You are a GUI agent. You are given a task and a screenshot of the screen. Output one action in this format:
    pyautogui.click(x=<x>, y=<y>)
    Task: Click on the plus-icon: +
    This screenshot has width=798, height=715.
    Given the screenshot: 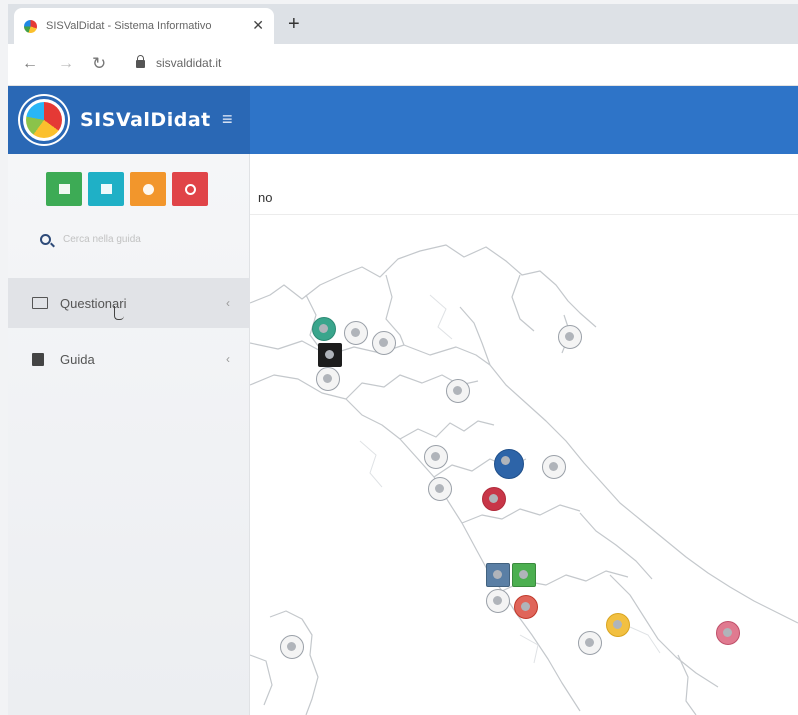 What is the action you would take?
    pyautogui.click(x=294, y=24)
    